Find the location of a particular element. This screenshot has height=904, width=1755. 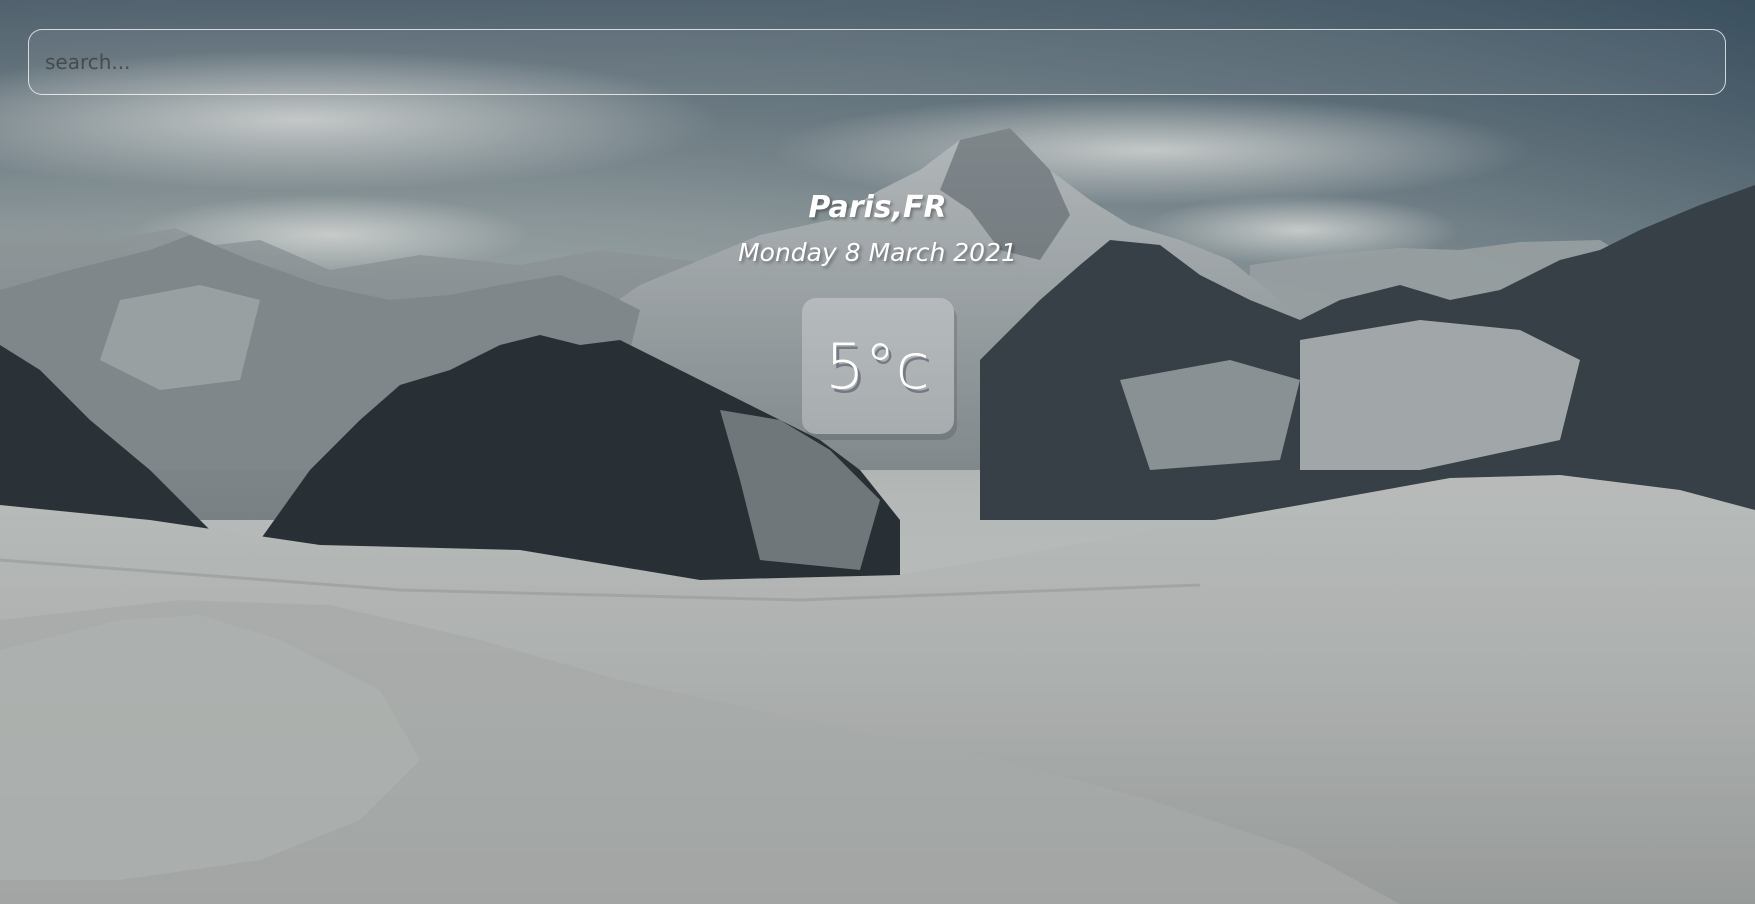

temperature-display: 5°c is located at coordinates (877, 366).